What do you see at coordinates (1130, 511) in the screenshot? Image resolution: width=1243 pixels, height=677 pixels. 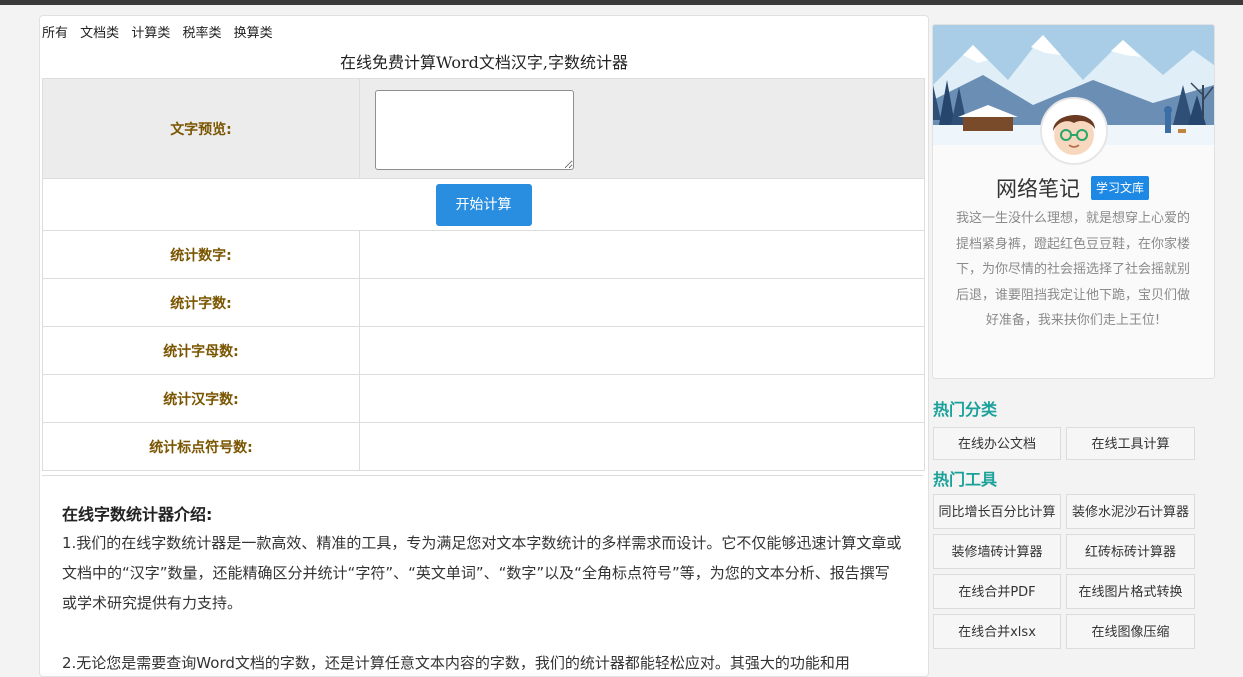 I see `tool-cement-sand: 装修水泥沙石计算器` at bounding box center [1130, 511].